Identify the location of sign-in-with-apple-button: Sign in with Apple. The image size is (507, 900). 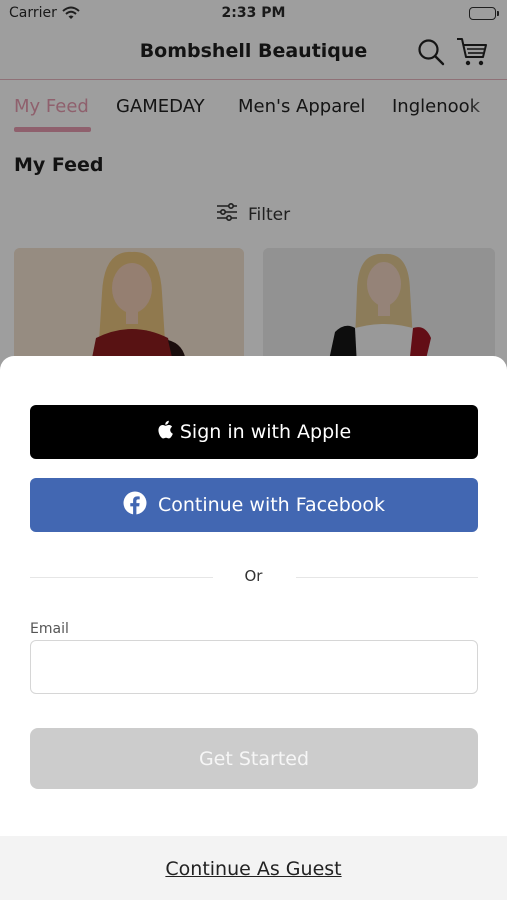
(254, 432).